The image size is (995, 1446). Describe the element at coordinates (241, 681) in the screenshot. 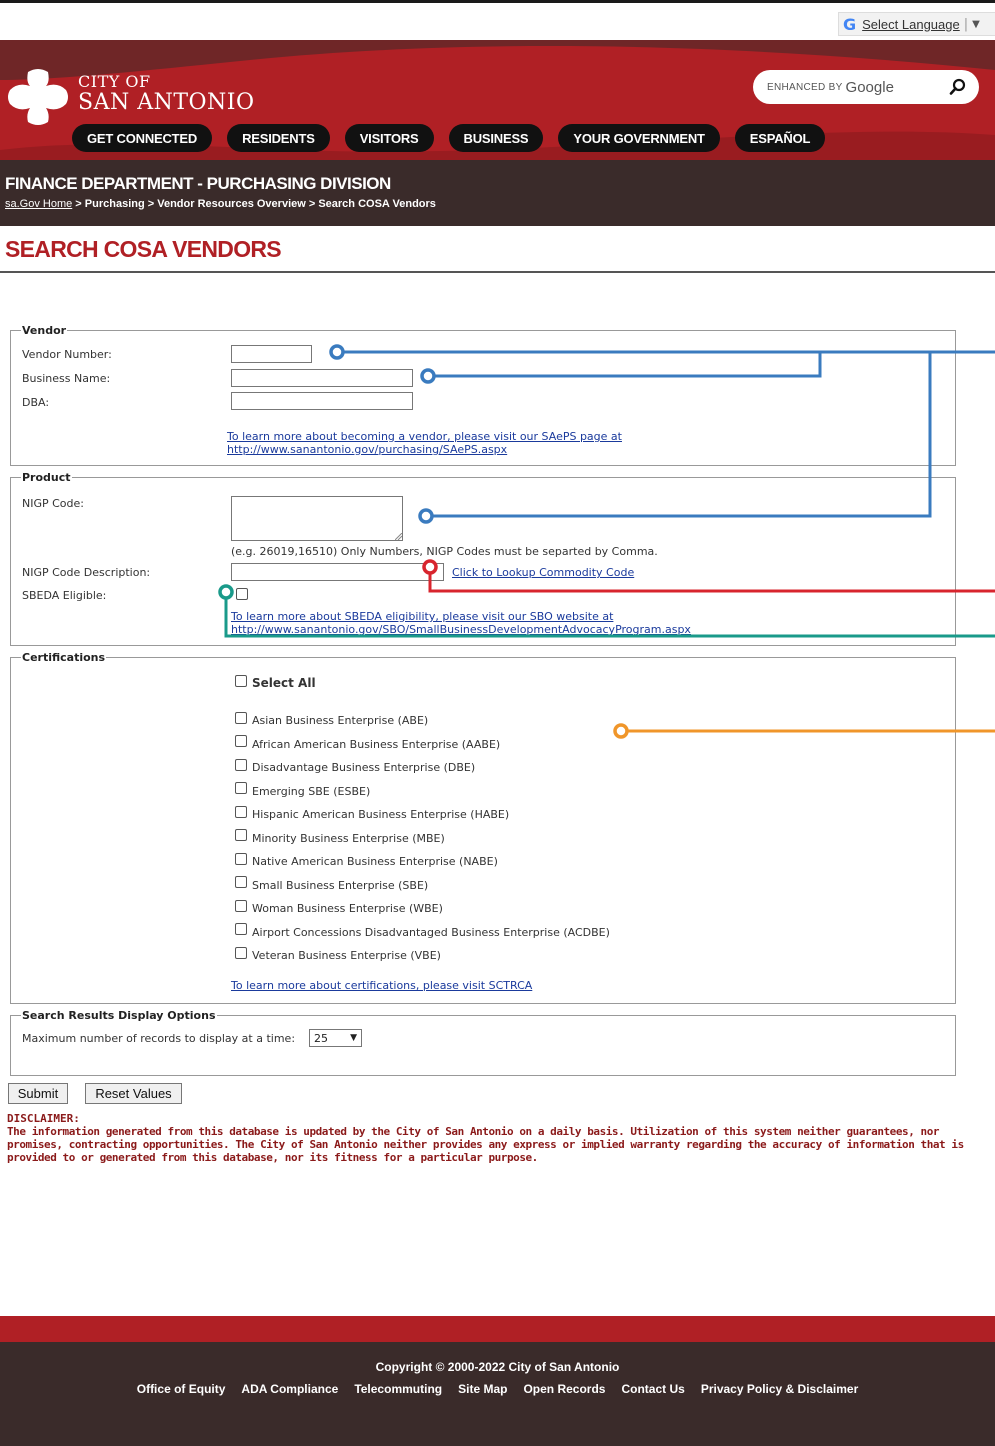

I see `select-all-checkbox` at that location.